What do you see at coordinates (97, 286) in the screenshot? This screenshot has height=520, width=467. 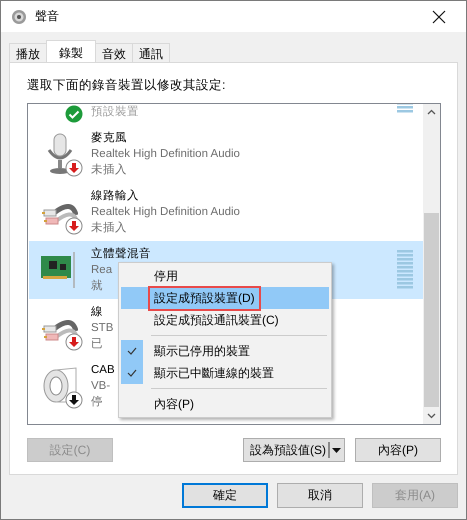 I see `device-status: 就` at bounding box center [97, 286].